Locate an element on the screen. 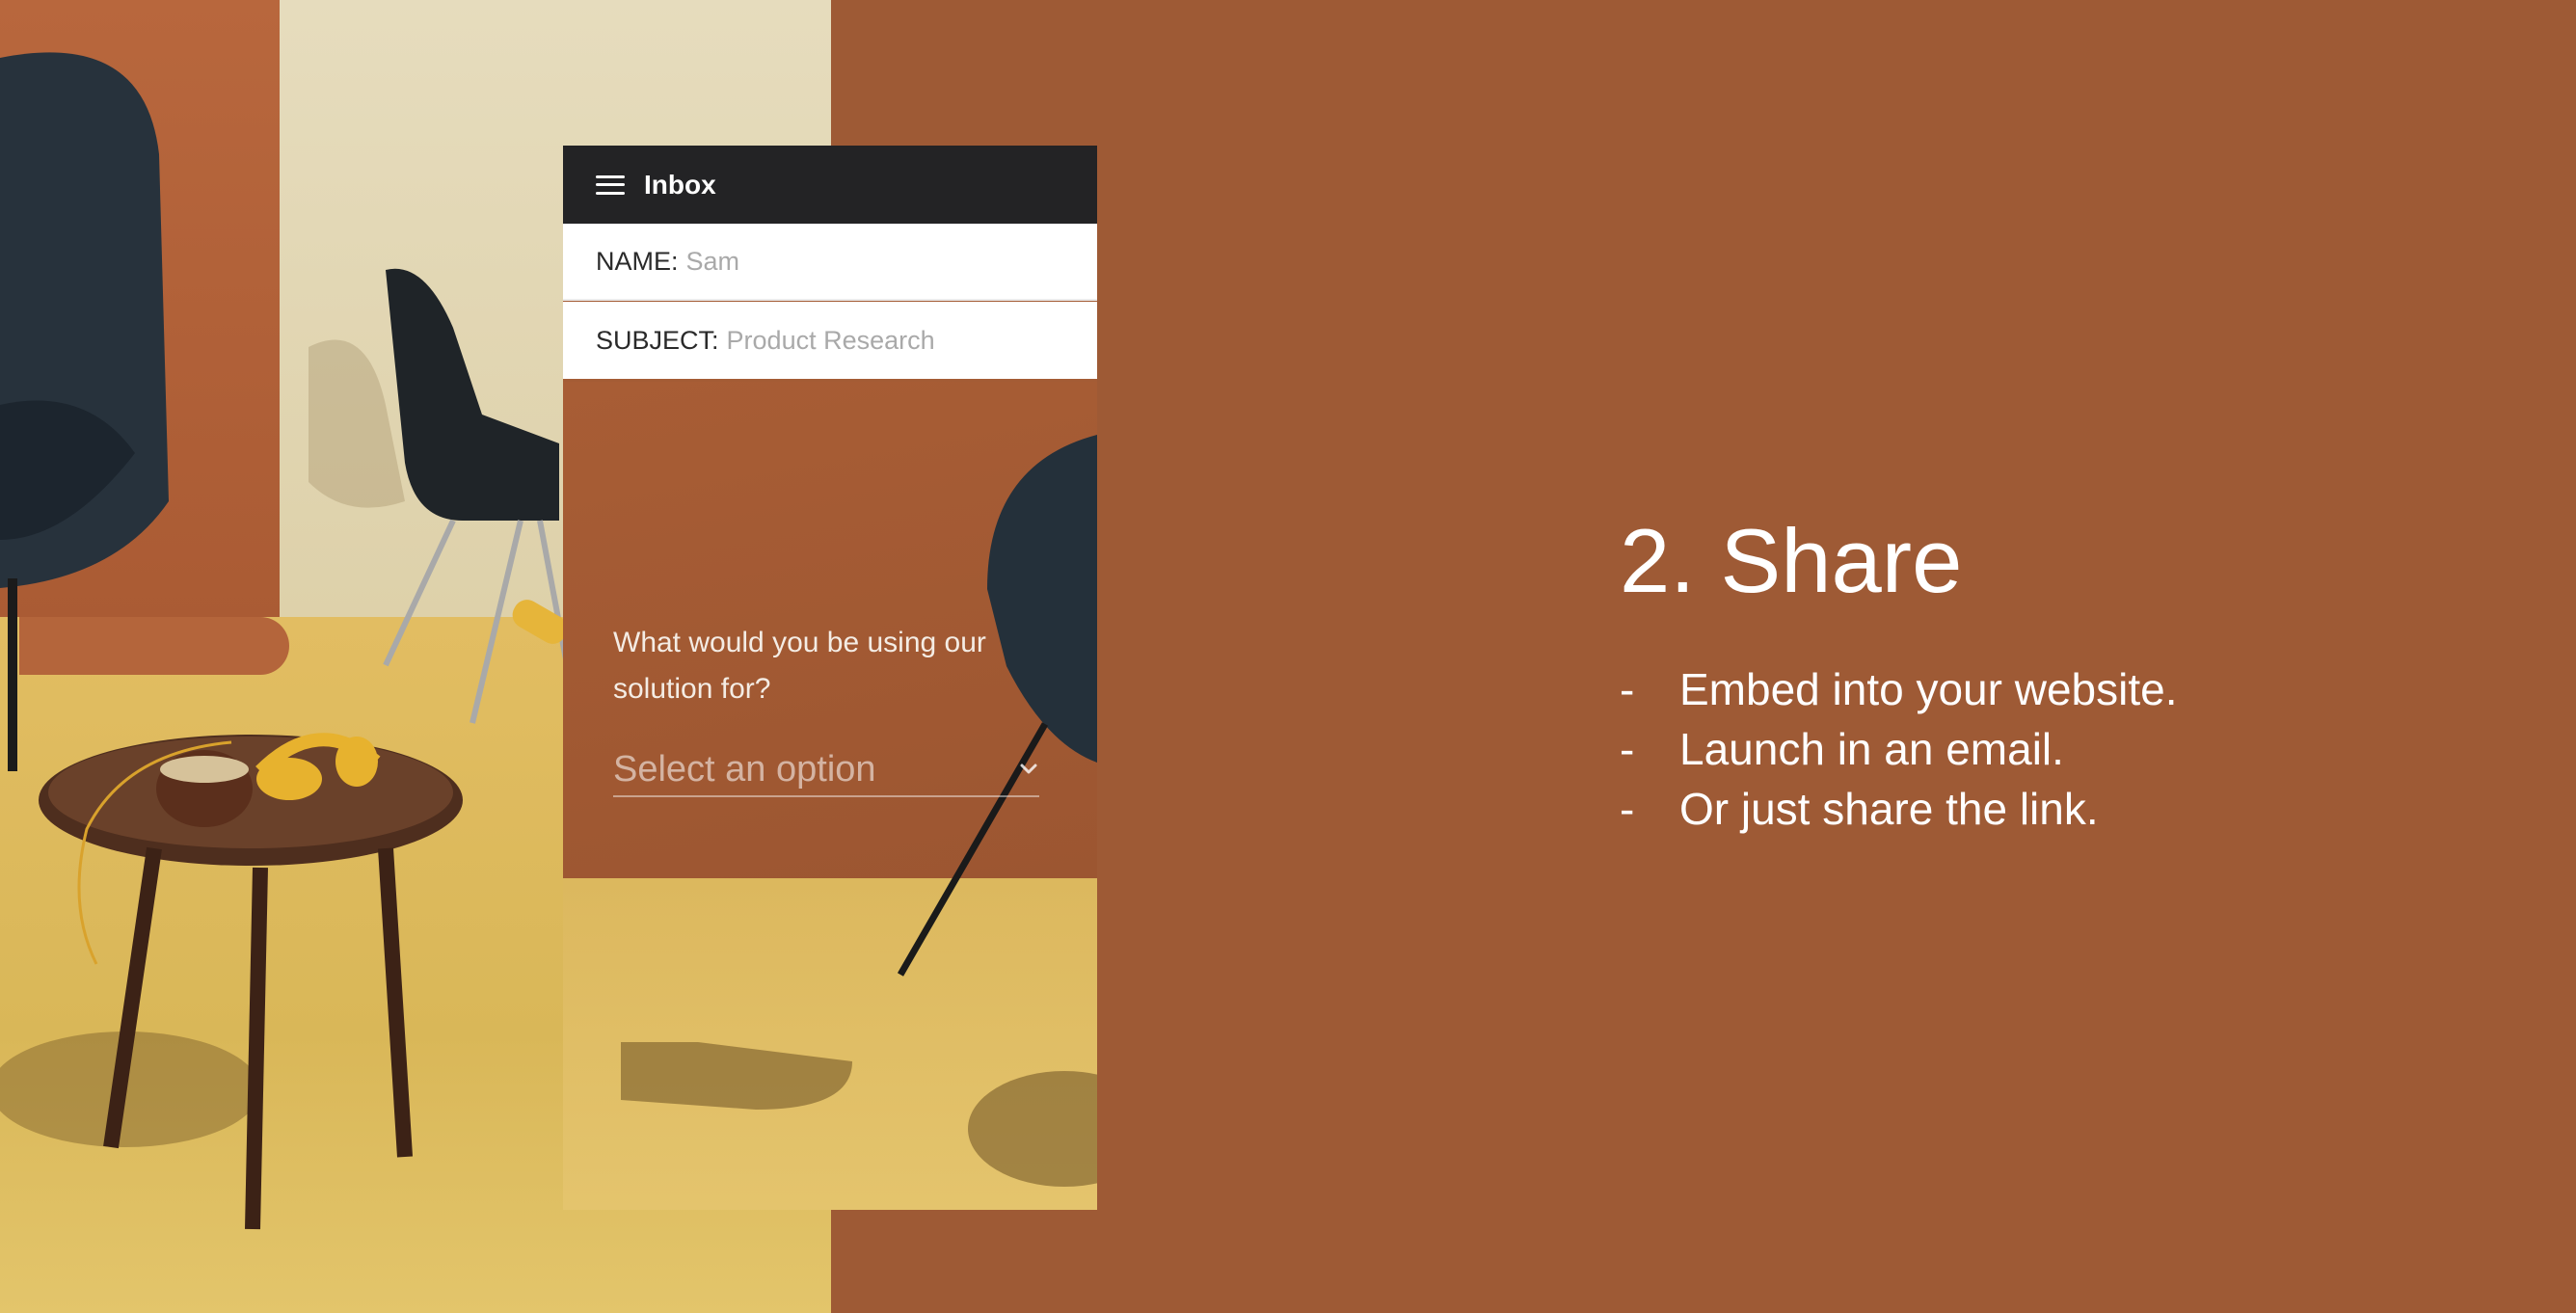  subject-label: SUBJECT: is located at coordinates (658, 340).